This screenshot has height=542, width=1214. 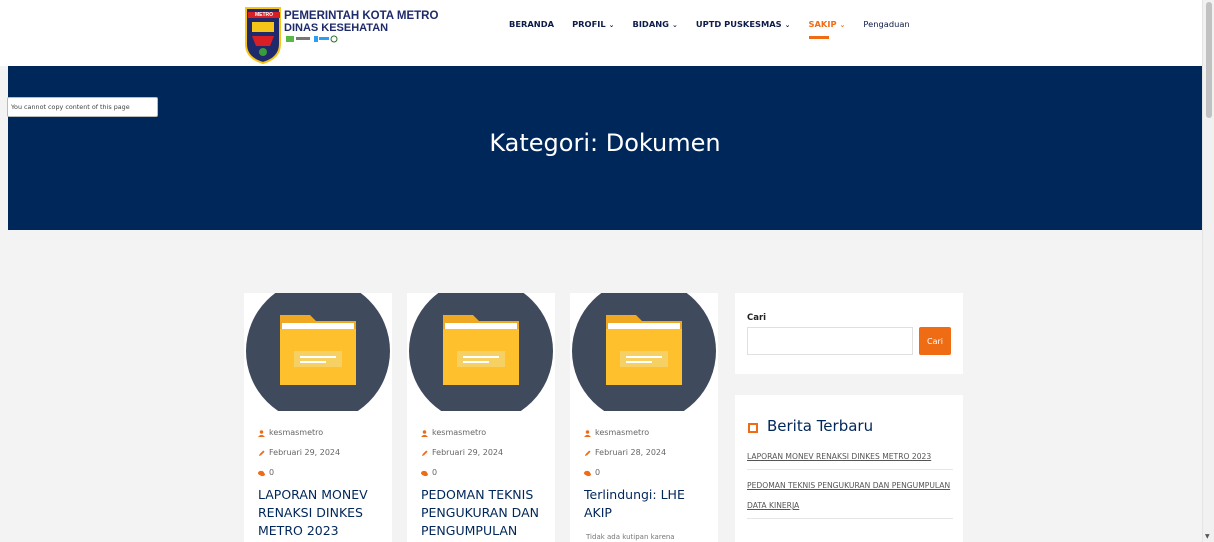 I want to click on nav-bidang-label: BIDANG, so click(x=650, y=24).